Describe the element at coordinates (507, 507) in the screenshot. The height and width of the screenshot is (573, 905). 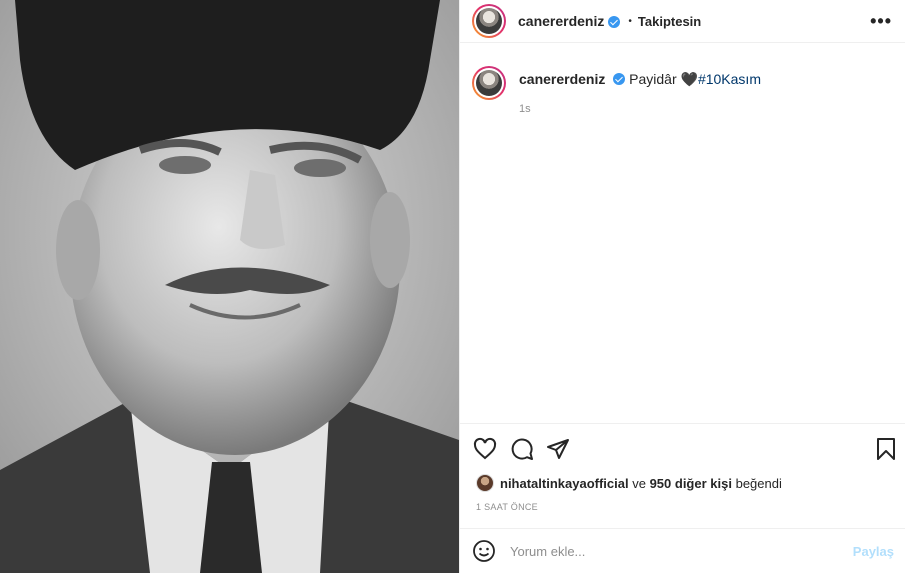
I see `post-timestamp: 1 SAAT ÖNCE` at that location.